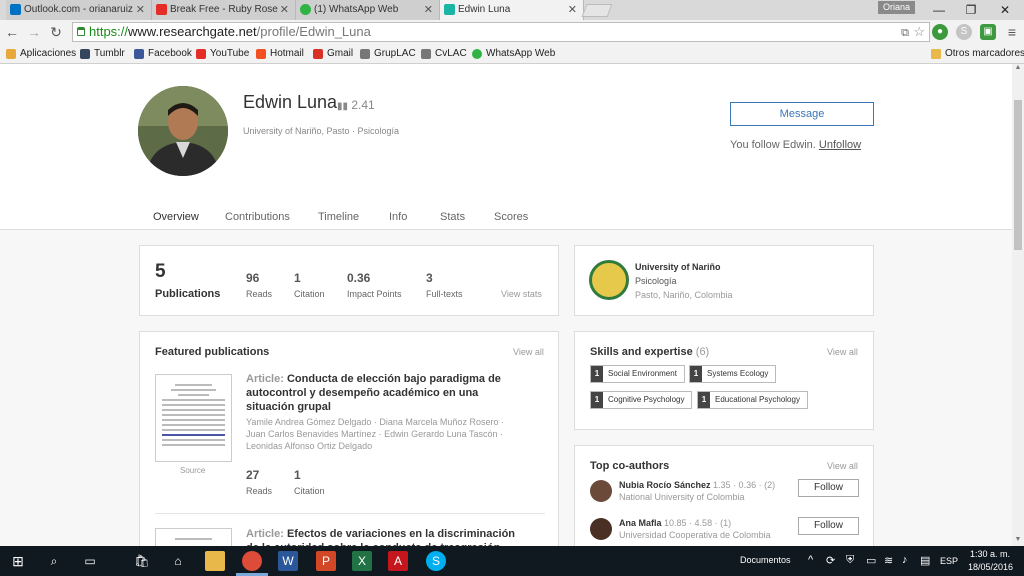 Image resolution: width=1024 pixels, height=576 pixels. What do you see at coordinates (452, 217) in the screenshot?
I see `tab-stats: Stats` at bounding box center [452, 217].